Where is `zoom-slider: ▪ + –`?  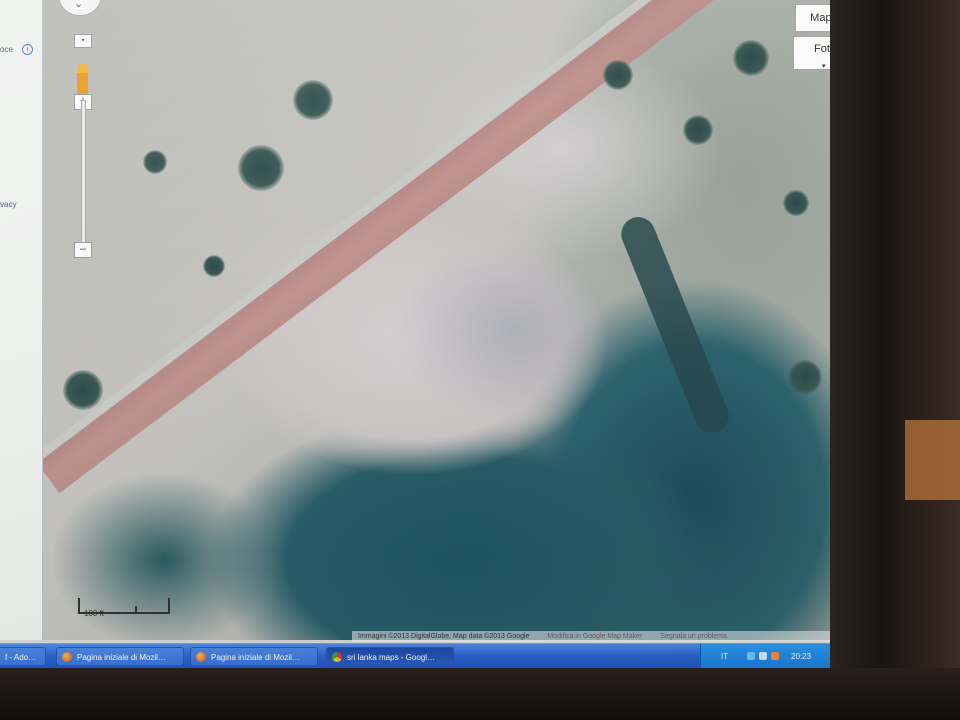 zoom-slider: ▪ + – is located at coordinates (83, 147).